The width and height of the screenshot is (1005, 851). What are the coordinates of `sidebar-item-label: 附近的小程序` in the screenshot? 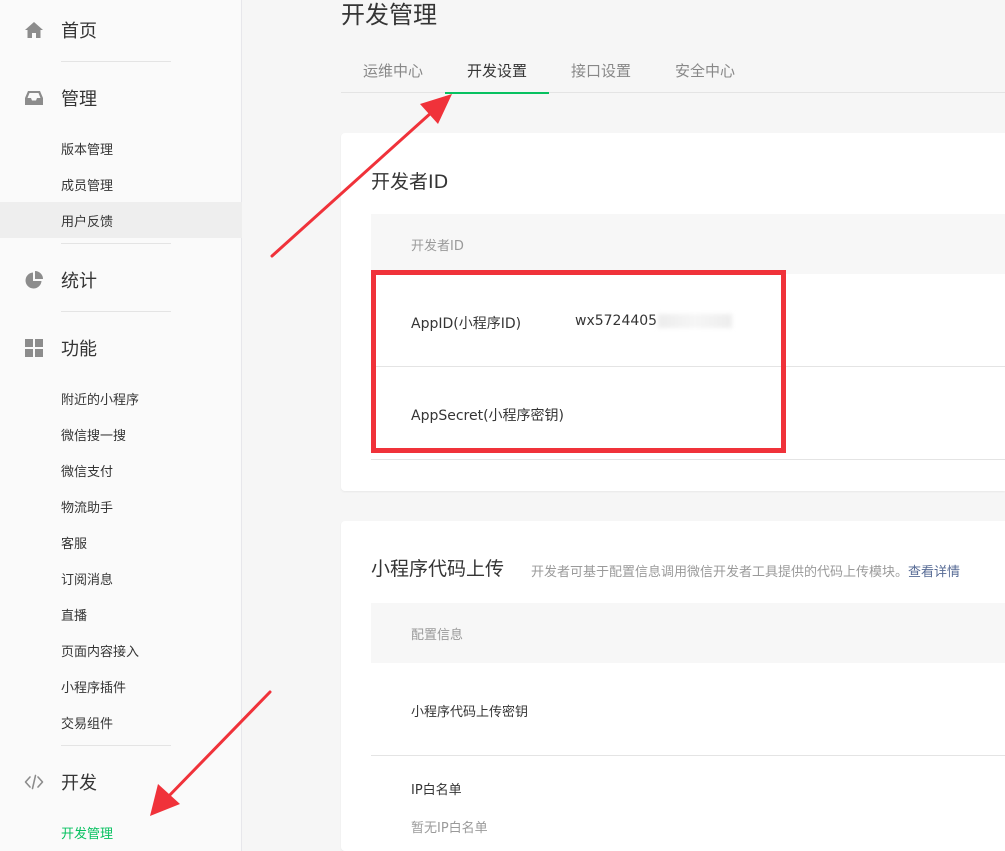 It's located at (100, 400).